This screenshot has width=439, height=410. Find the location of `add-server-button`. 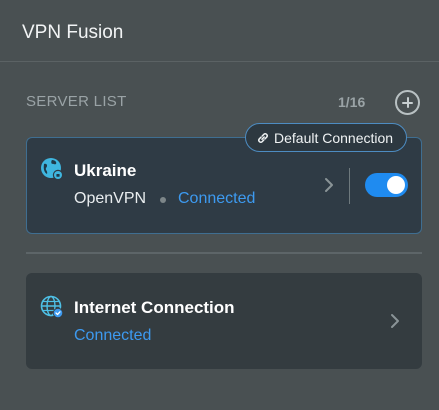

add-server-button is located at coordinates (407, 102).